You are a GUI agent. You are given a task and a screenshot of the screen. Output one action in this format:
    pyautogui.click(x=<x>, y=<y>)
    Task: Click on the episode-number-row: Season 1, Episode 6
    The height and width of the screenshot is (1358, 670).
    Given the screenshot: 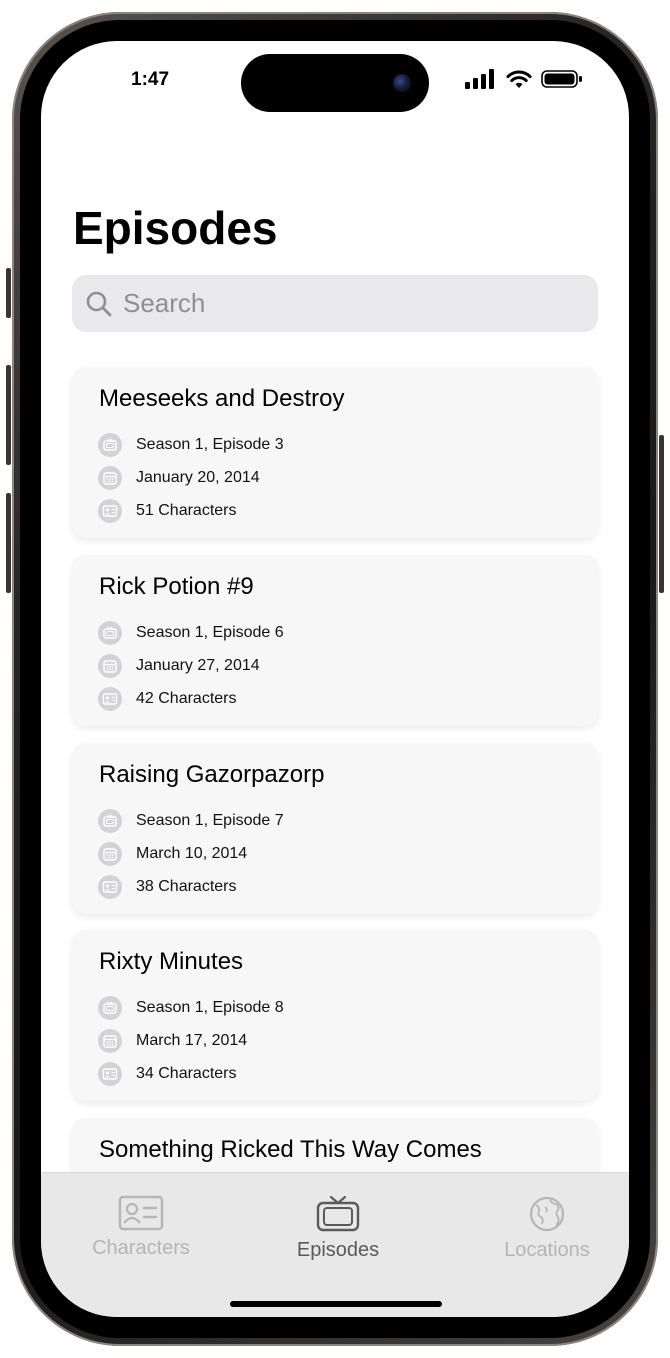 What is the action you would take?
    pyautogui.click(x=191, y=633)
    